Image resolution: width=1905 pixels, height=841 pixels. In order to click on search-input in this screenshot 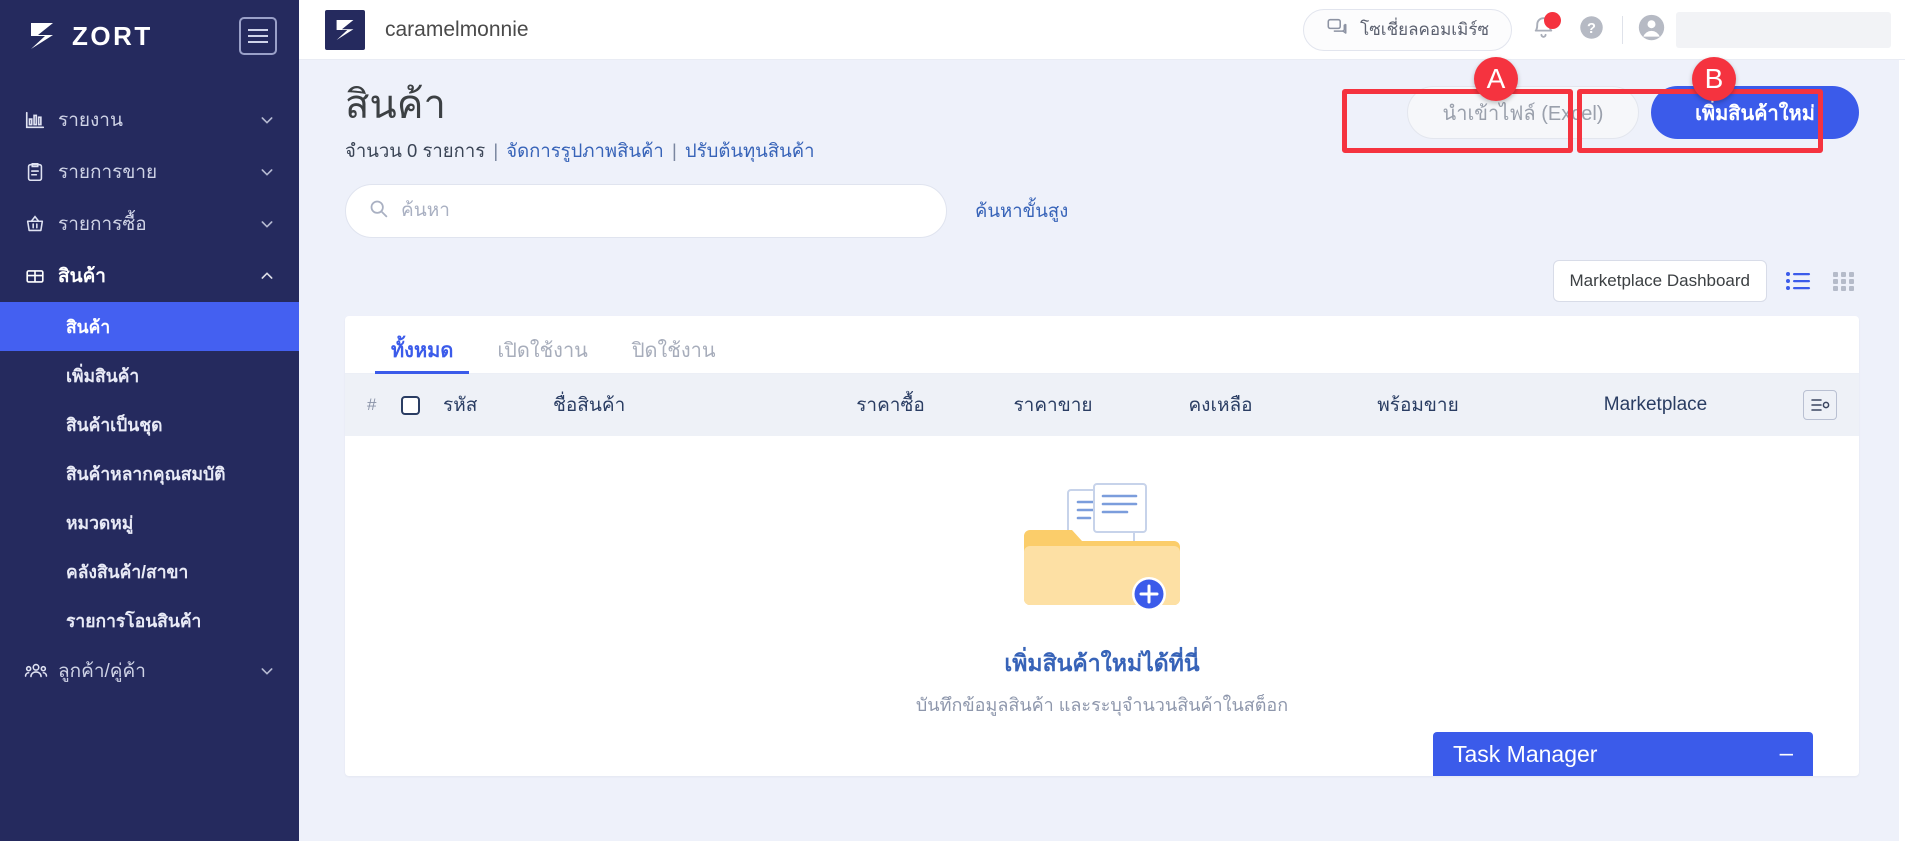, I will do `click(662, 211)`.